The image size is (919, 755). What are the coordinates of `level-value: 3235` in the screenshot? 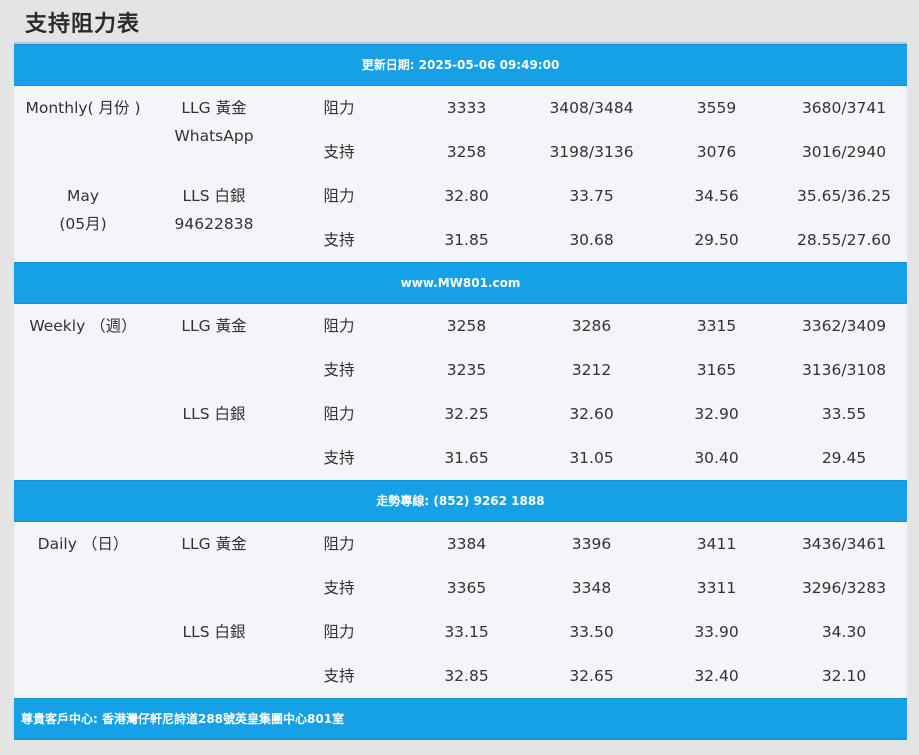 It's located at (466, 370).